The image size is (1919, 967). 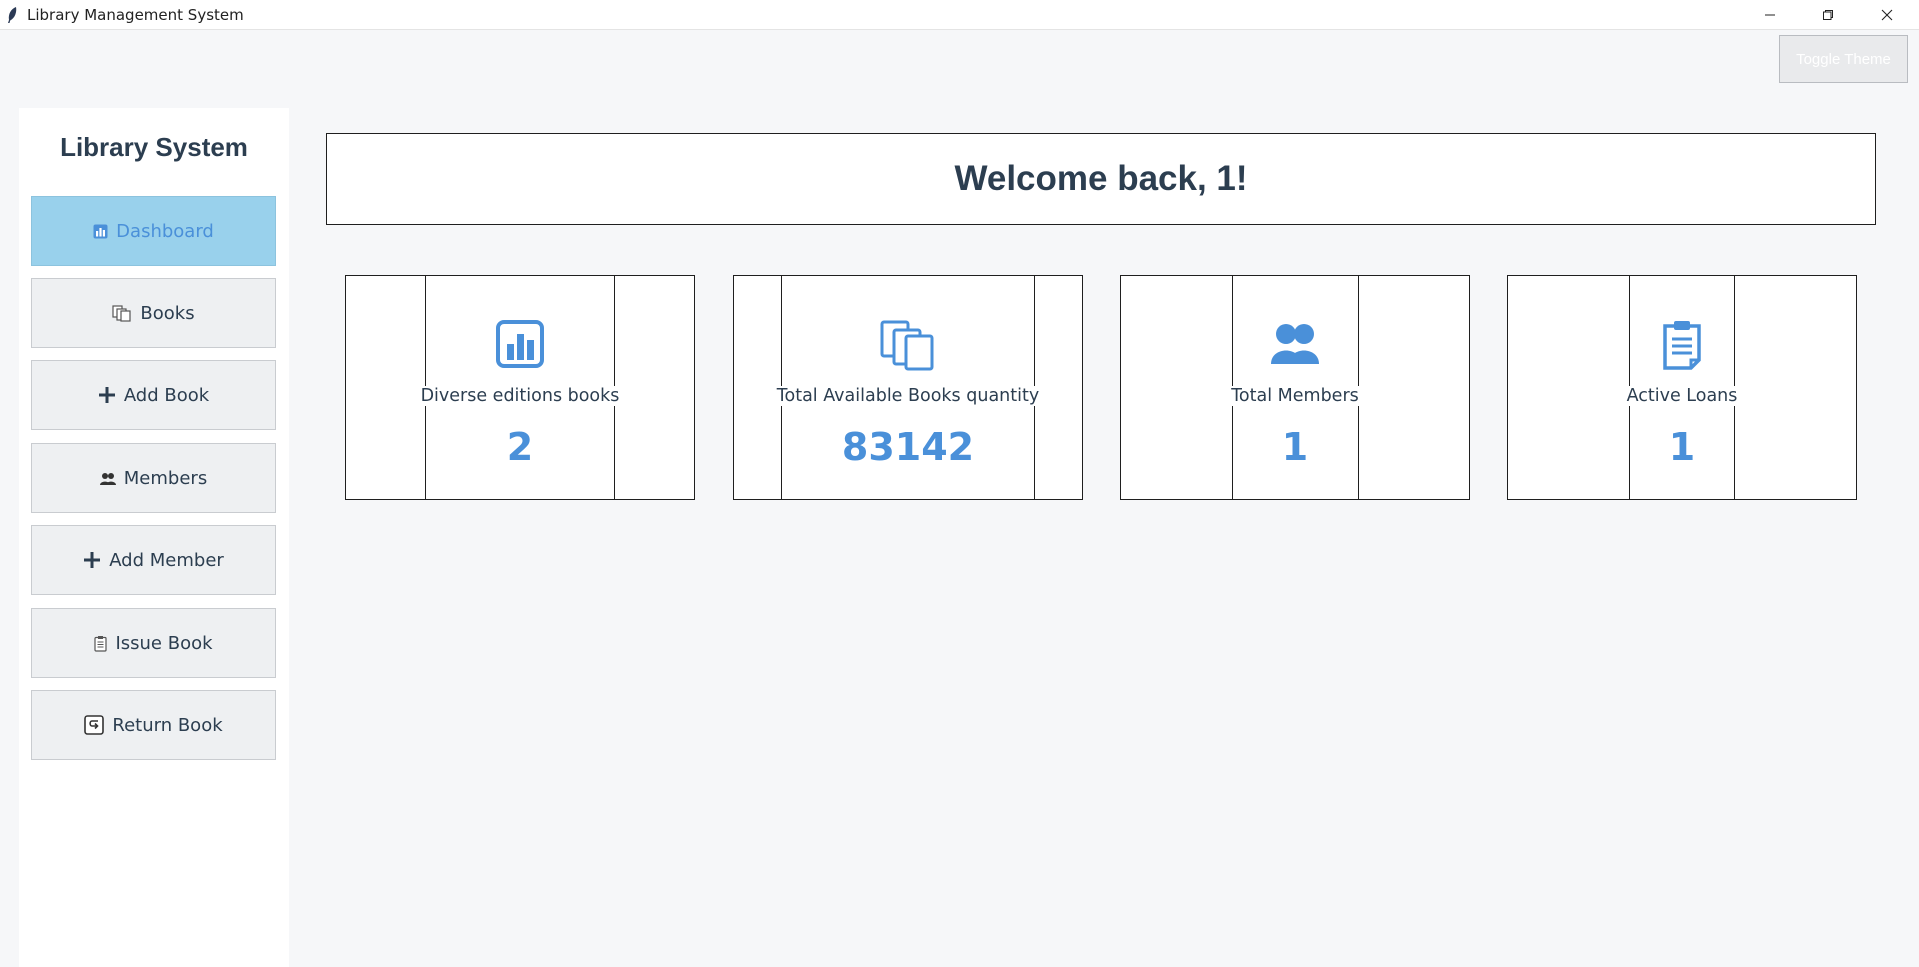 What do you see at coordinates (908, 396) in the screenshot?
I see `stat-label: Total Available Books quantity` at bounding box center [908, 396].